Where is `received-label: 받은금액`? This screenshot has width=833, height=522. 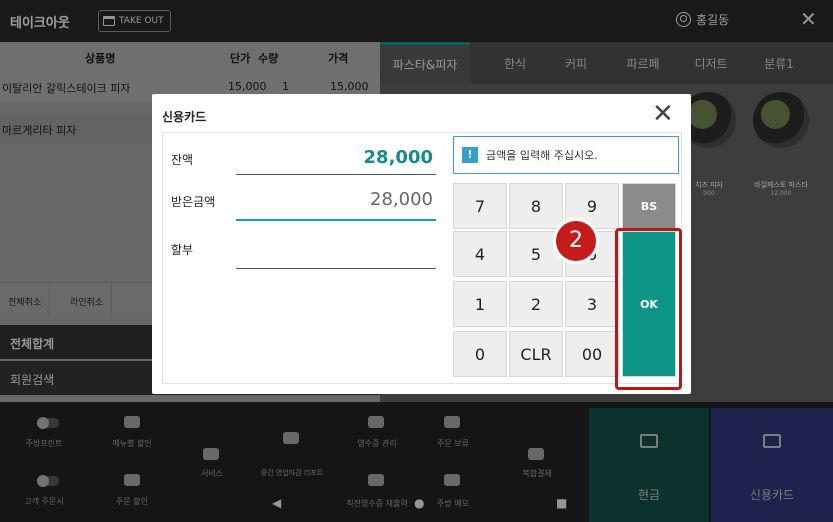
received-label: 받은금액 is located at coordinates (193, 202).